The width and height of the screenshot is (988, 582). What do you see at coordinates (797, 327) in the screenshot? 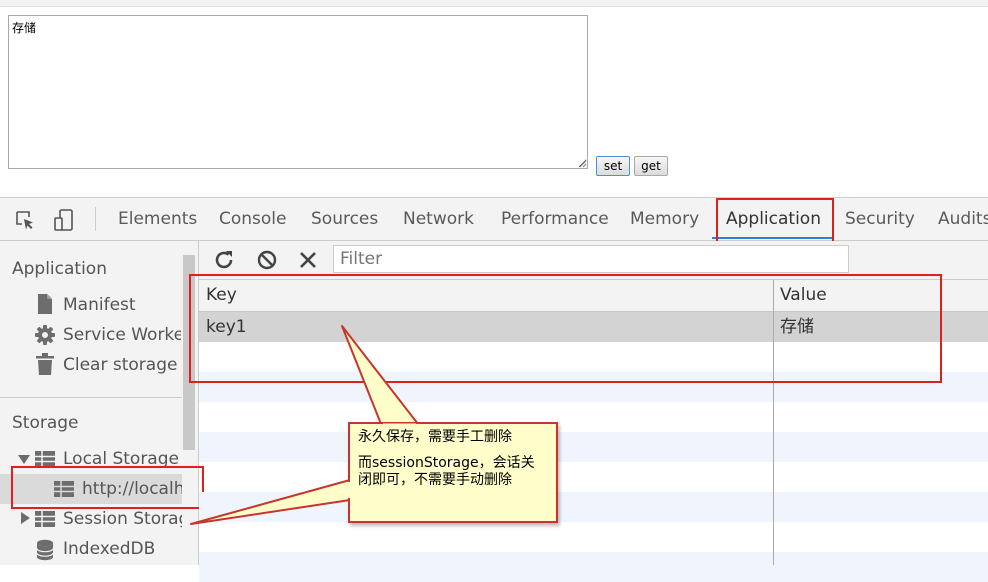
I see `value-cell: 存储` at bounding box center [797, 327].